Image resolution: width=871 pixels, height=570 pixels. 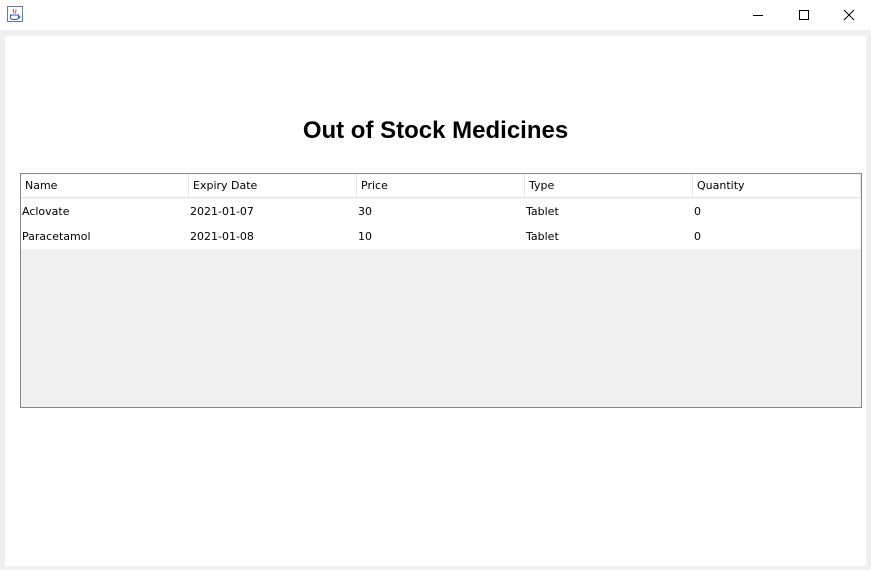 I want to click on maximize-button, so click(x=804, y=15).